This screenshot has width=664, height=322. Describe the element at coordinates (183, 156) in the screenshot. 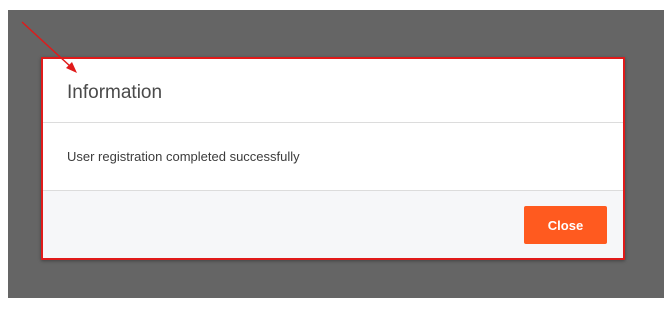

I see `dialog-message: User registration completed successfully` at that location.